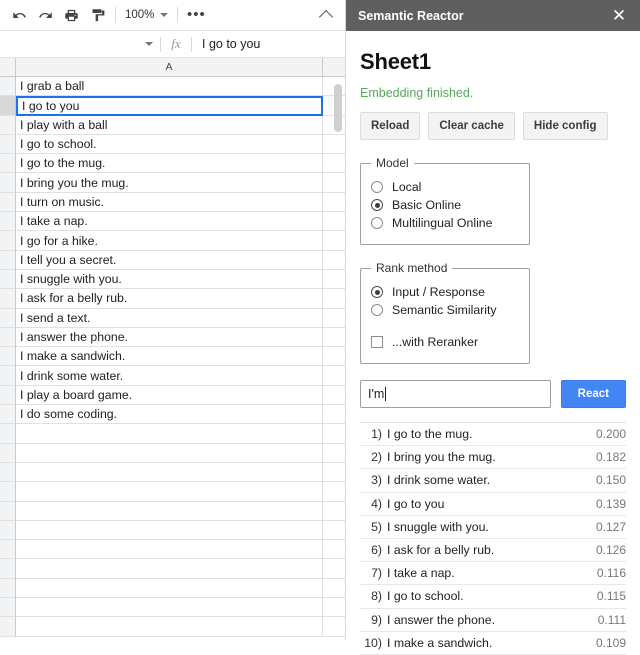 The image size is (640, 655). I want to click on cell-a: I send a text., so click(169, 318).